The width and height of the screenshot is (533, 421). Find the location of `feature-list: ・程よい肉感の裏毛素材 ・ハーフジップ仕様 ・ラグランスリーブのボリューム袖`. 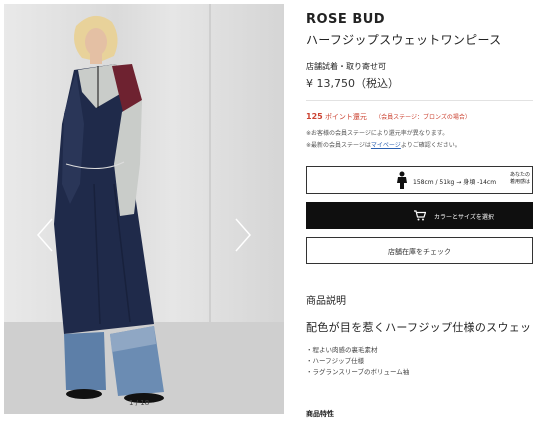

feature-list: ・程よい肉感の裏毛素材 ・ハーフジップ仕様 ・ラグランスリーブのボリューム袖 is located at coordinates (357, 360).